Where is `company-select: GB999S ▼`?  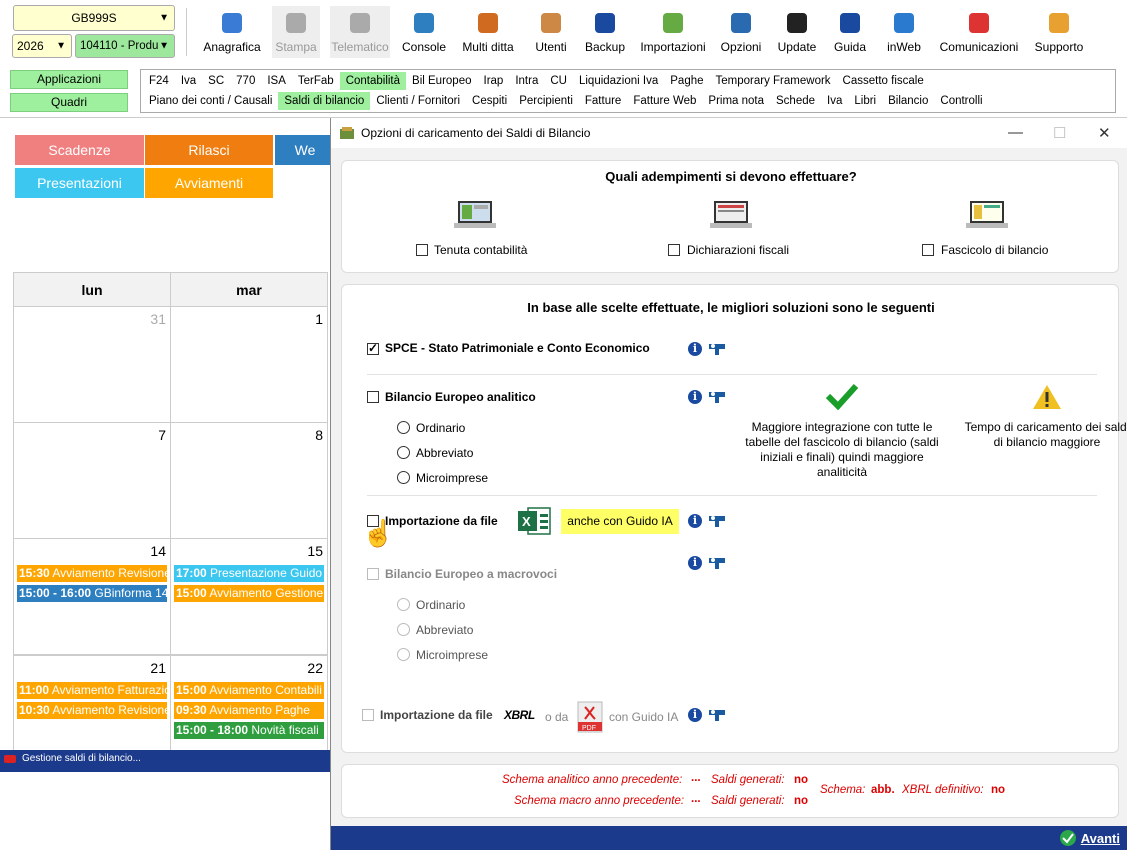 company-select: GB999S ▼ is located at coordinates (94, 18).